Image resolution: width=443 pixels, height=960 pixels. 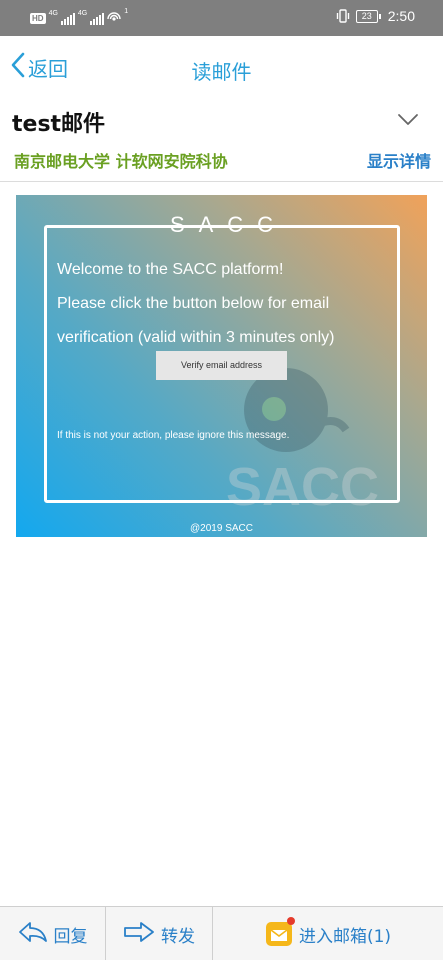 What do you see at coordinates (280, 932) in the screenshot?
I see `mail-icon` at bounding box center [280, 932].